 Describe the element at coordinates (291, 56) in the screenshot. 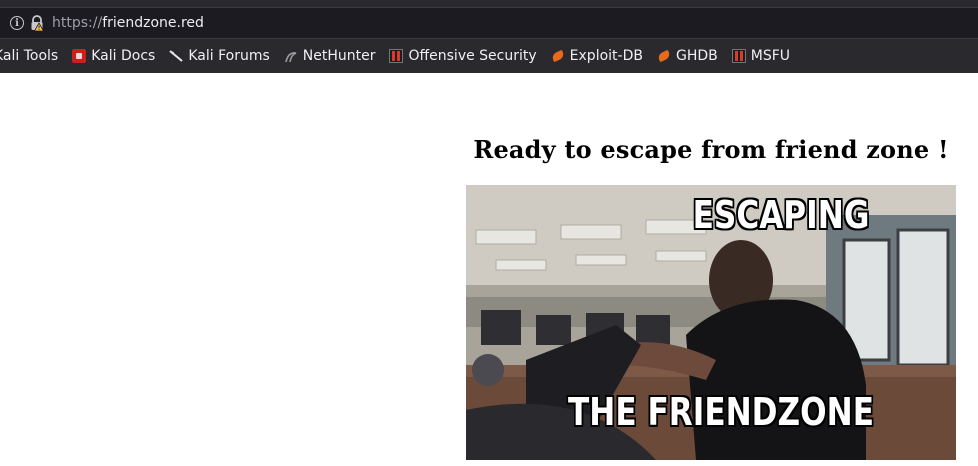

I see `nethunter-icon` at that location.